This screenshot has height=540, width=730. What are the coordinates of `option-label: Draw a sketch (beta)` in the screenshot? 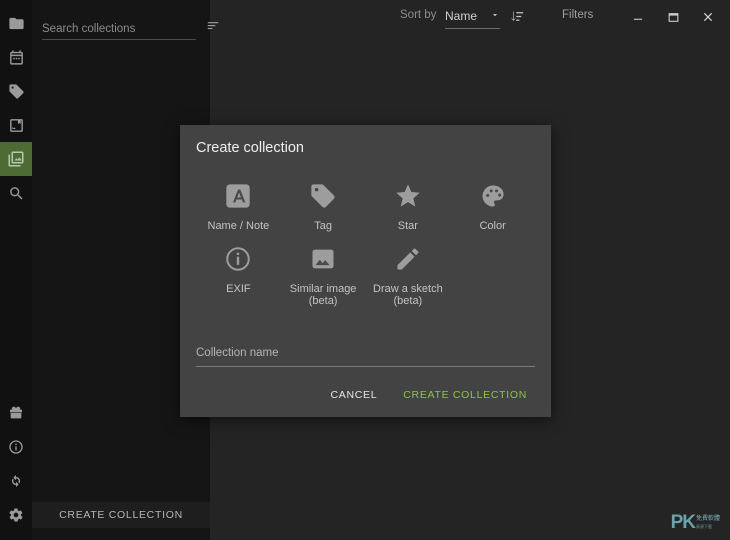 It's located at (408, 295).